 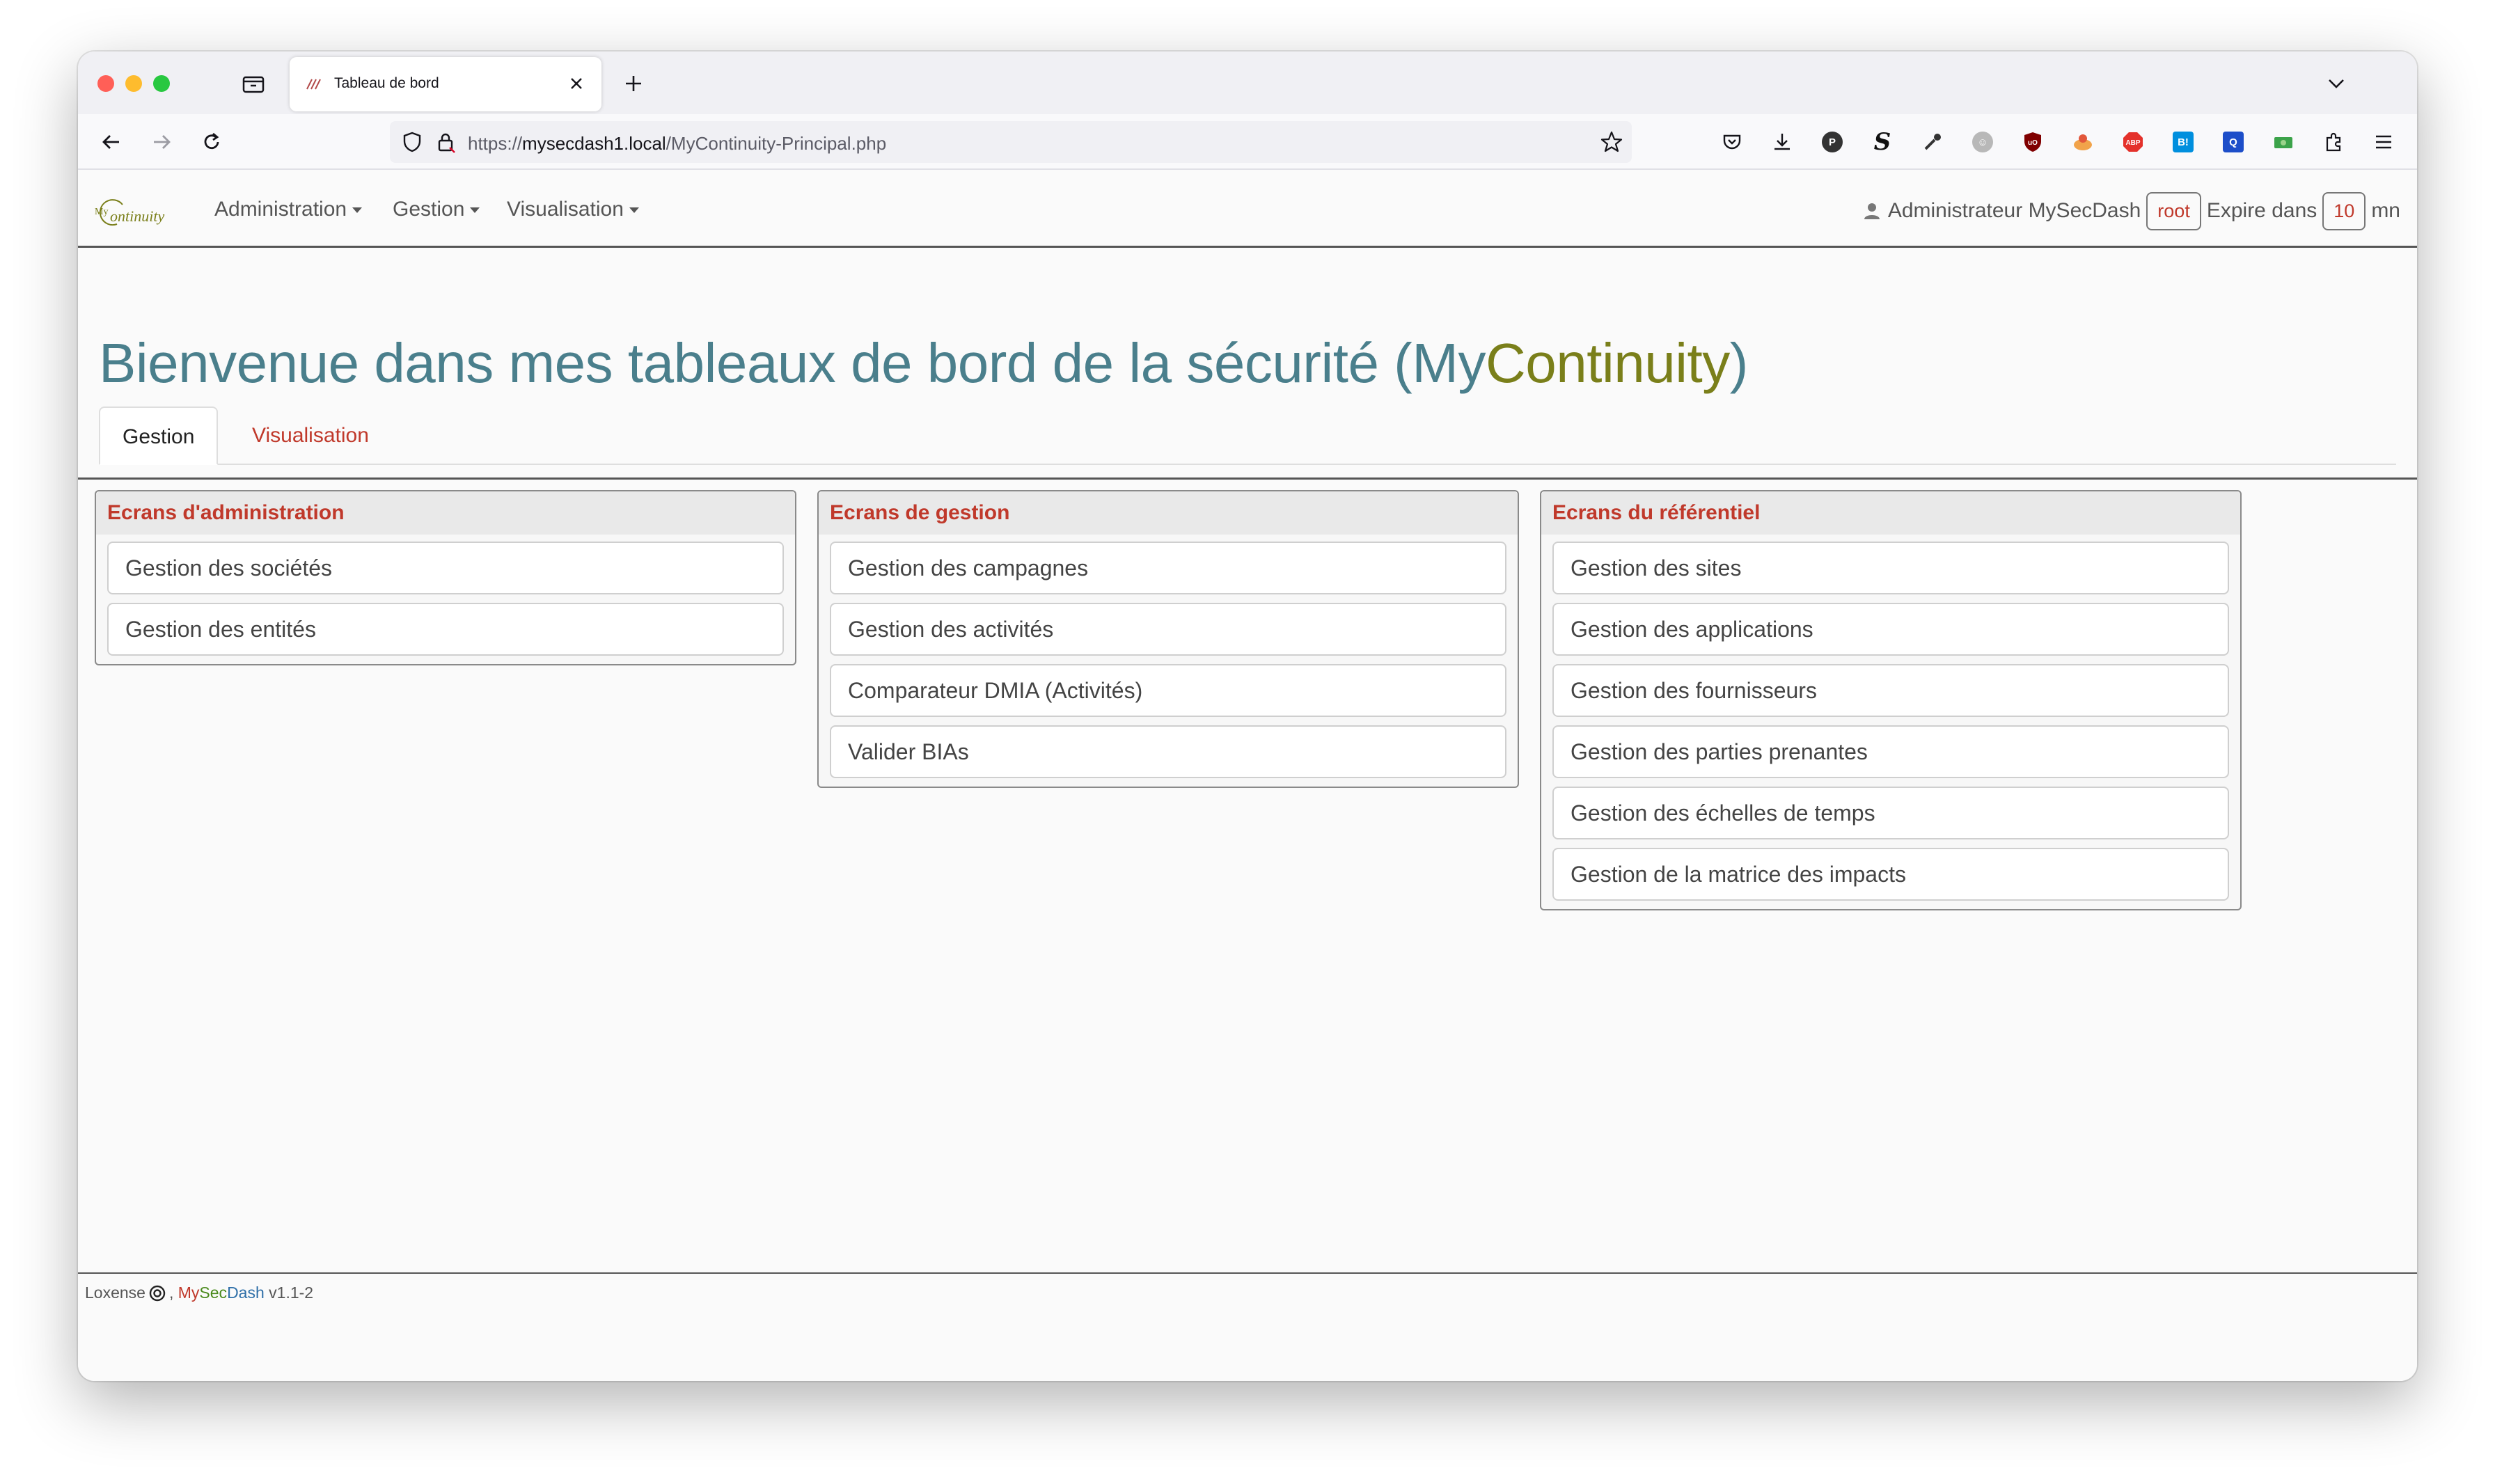 I want to click on footer-product-sec: Sec, so click(x=214, y=1293).